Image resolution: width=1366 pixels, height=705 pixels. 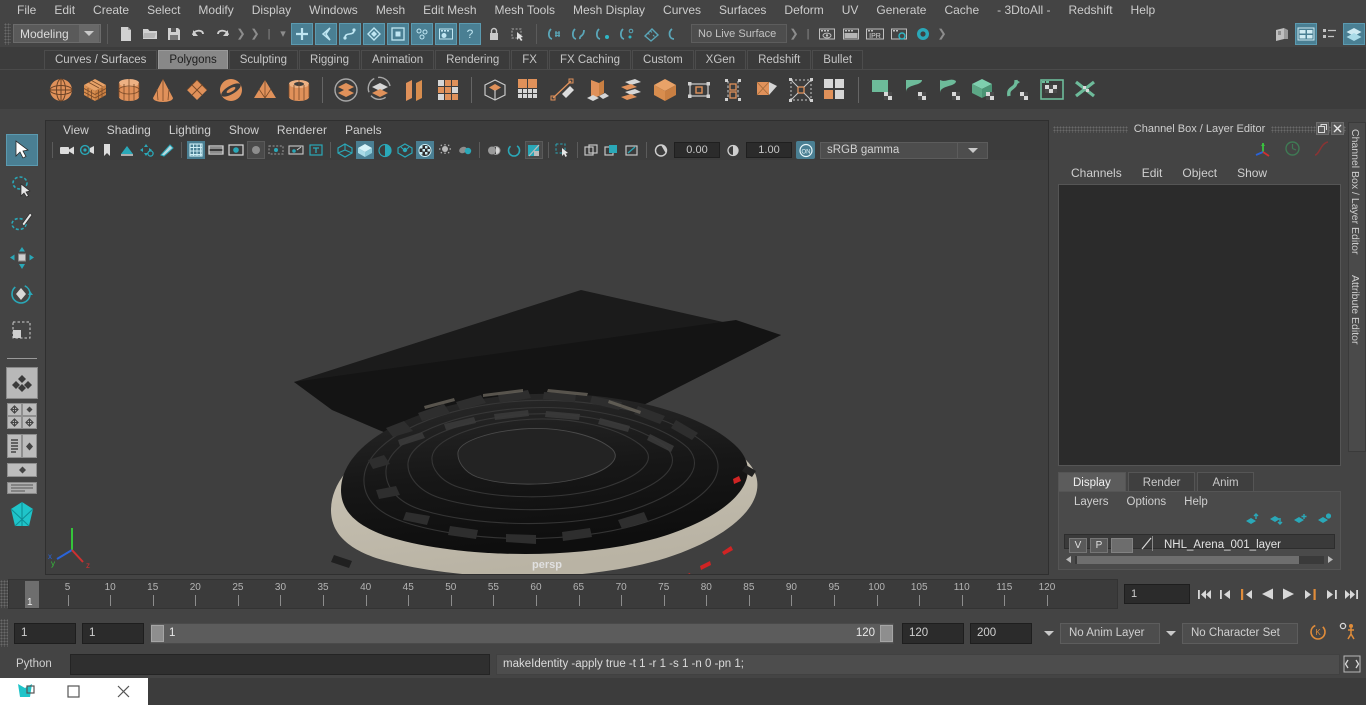 What do you see at coordinates (769, 150) in the screenshot?
I see `gamma-field: 1.00` at bounding box center [769, 150].